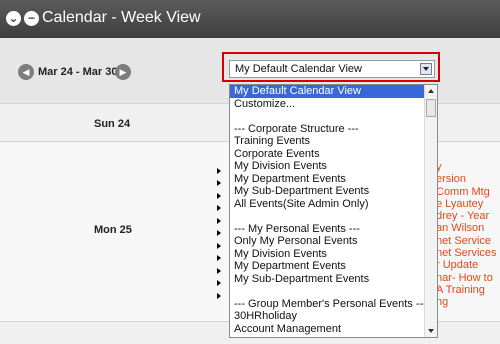 The width and height of the screenshot is (500, 344). What do you see at coordinates (327, 154) in the screenshot?
I see `dropdown-option: Corporate Events` at bounding box center [327, 154].